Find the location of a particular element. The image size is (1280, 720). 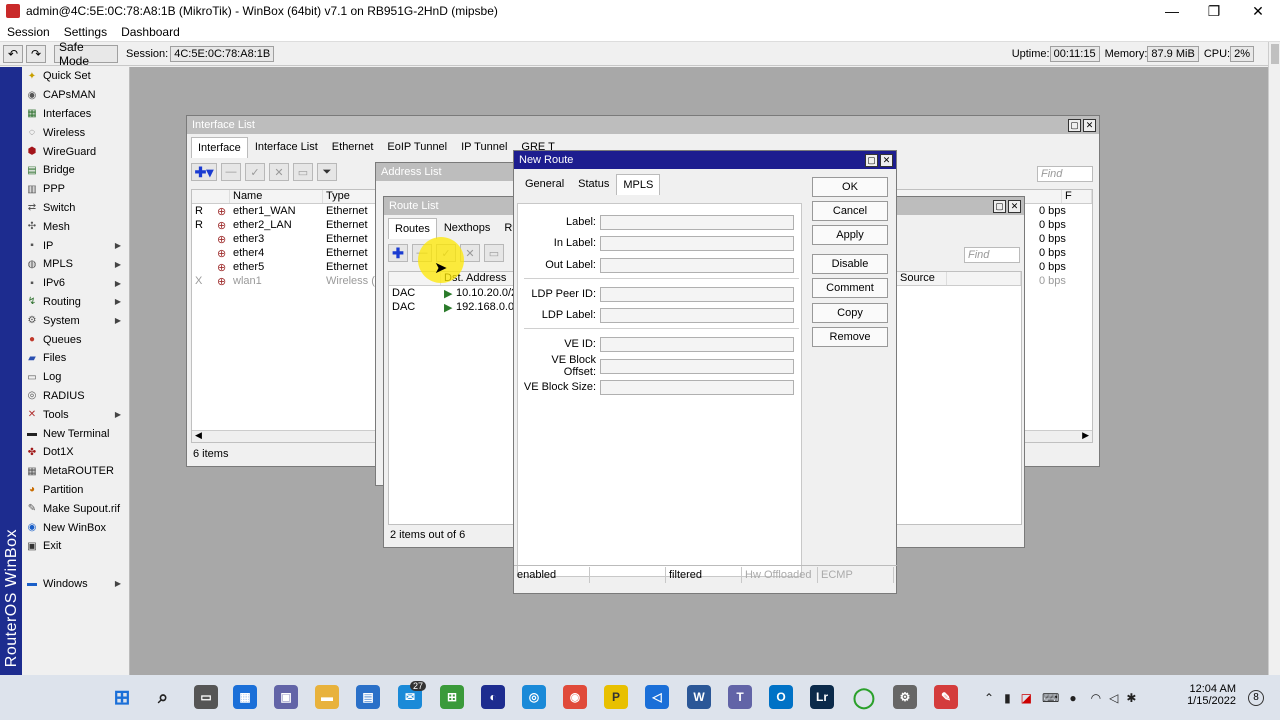

out-label-input is located at coordinates (697, 265).